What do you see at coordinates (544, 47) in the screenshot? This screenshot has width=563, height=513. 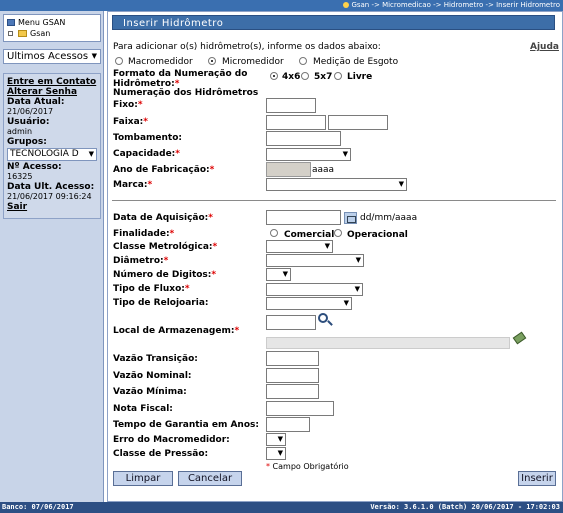 I see `help-link: Ajuda` at bounding box center [544, 47].